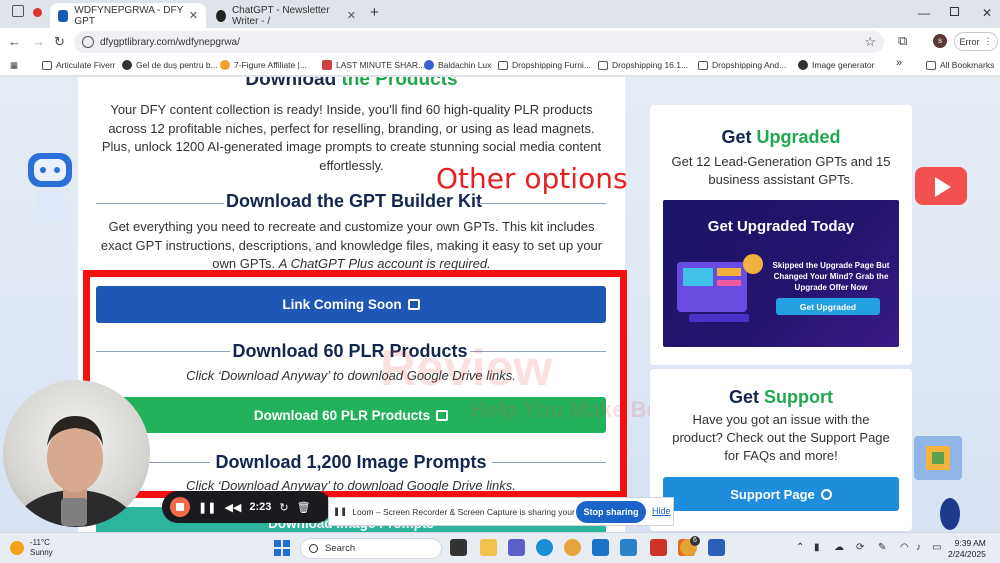 This screenshot has width=1000, height=563. Describe the element at coordinates (658, 547) in the screenshot. I see `acrobat-icon` at that location.